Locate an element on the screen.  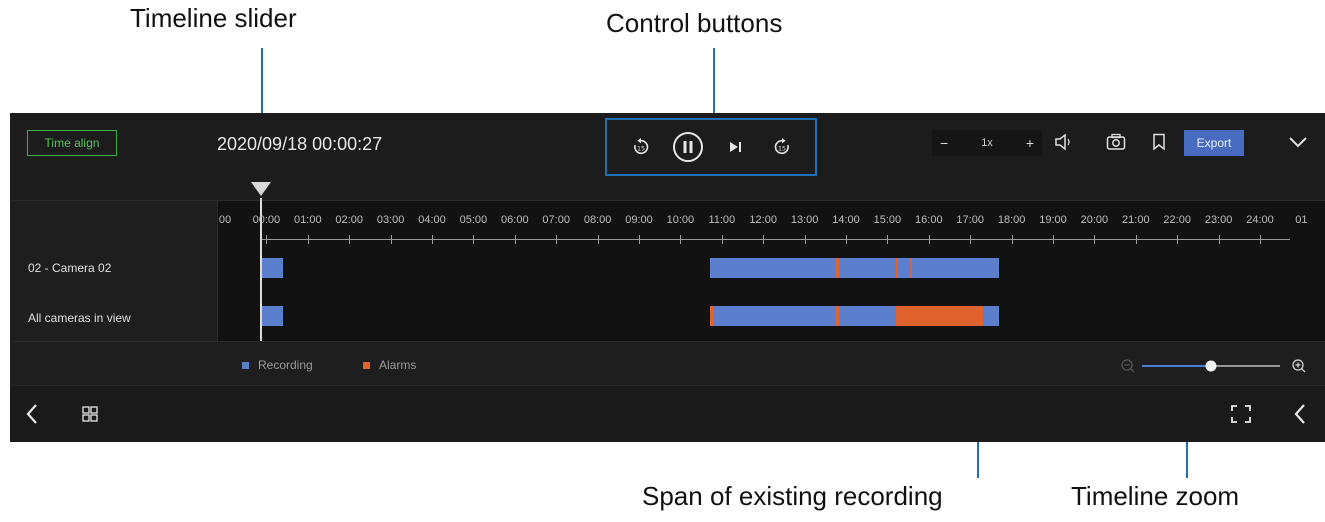
tick-label: 19:00 is located at coordinates (1053, 220).